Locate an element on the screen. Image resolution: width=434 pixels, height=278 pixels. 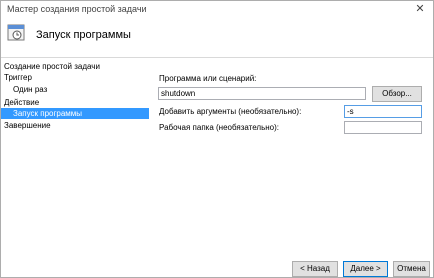
step-once: Один раз is located at coordinates (30, 89).